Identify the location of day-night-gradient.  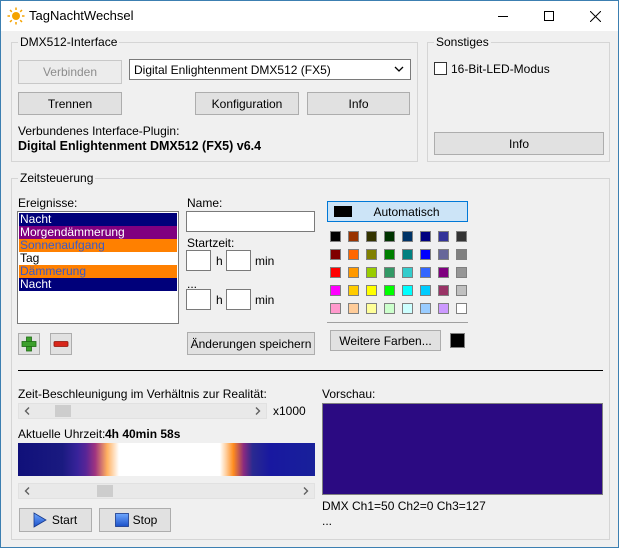
(166, 459).